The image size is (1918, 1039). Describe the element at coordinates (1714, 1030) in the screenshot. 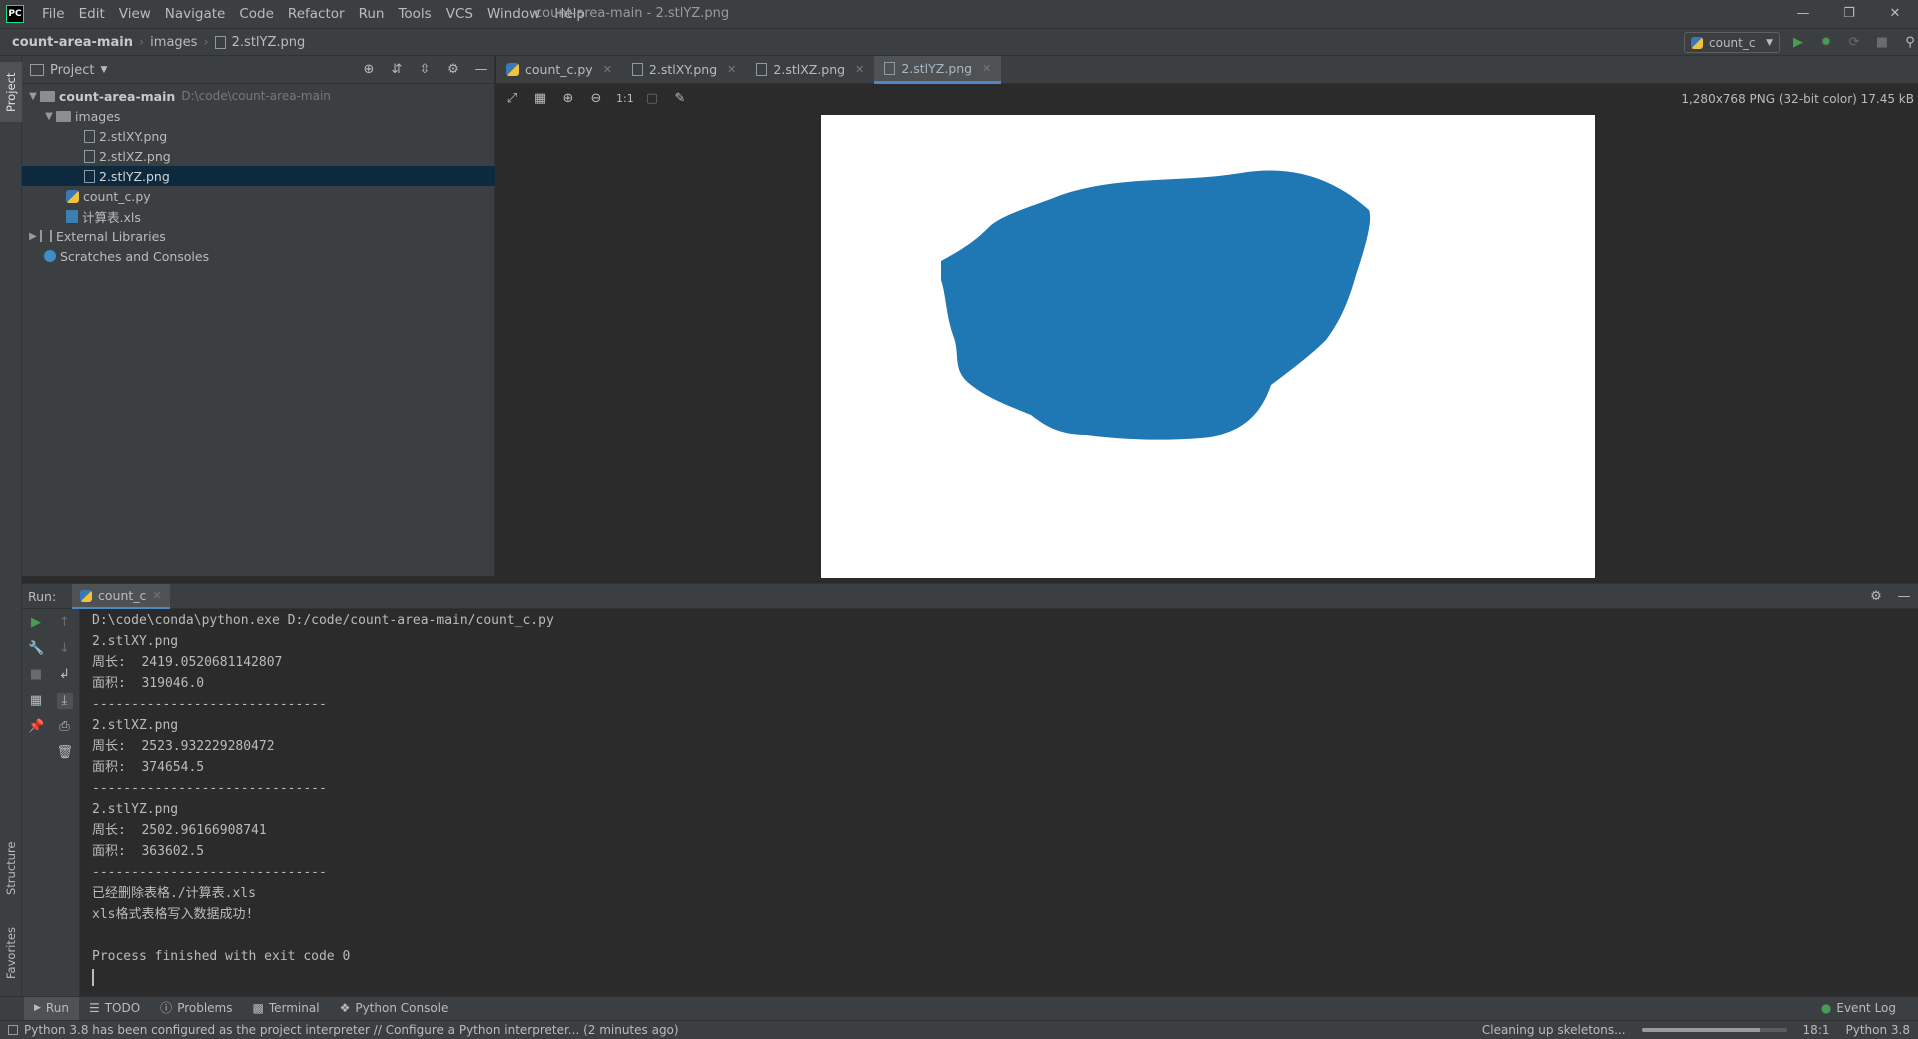

I see `background-task-progress` at that location.